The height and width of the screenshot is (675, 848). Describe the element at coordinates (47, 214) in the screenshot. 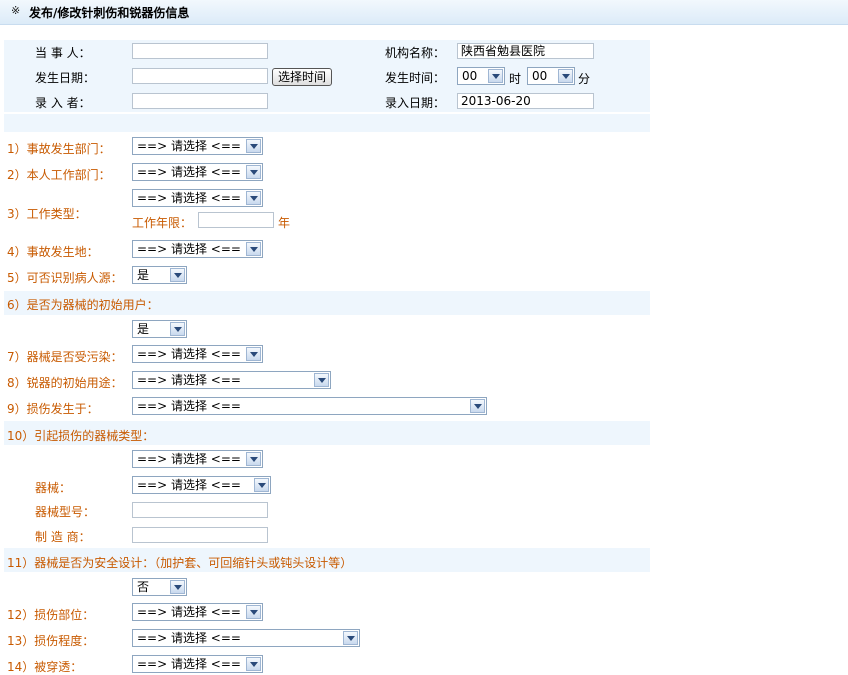

I see `q3-label: 3）工作类型：` at that location.